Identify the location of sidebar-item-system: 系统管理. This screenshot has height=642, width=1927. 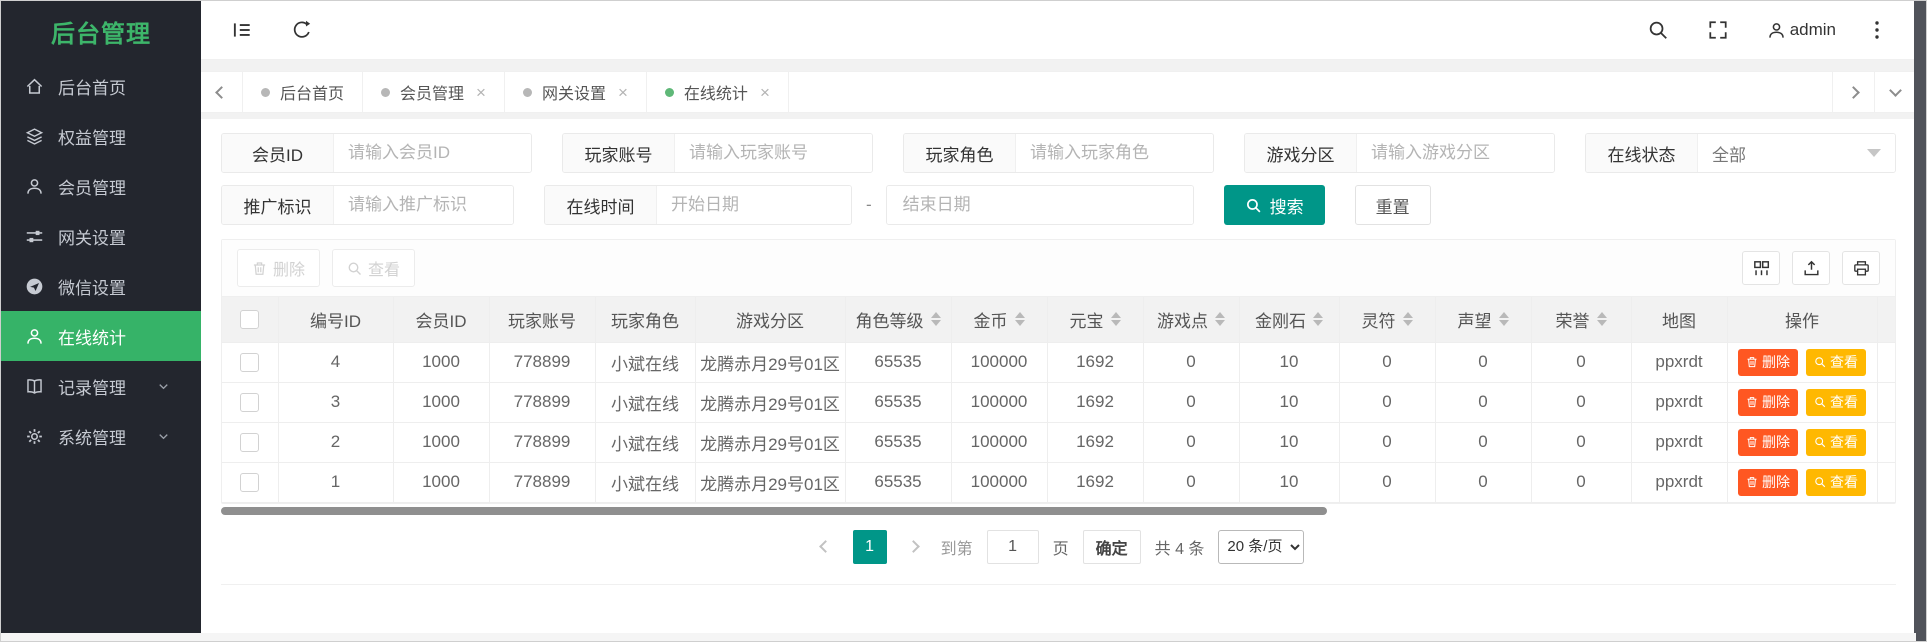
(101, 436).